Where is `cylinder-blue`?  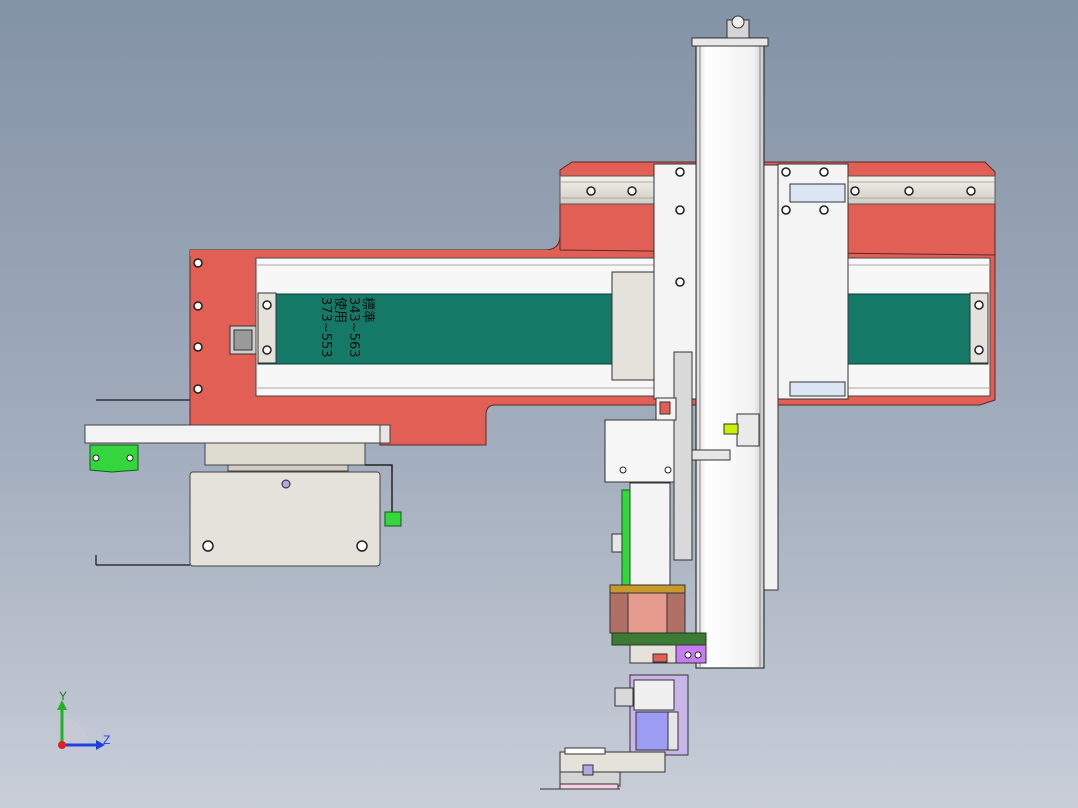
cylinder-blue is located at coordinates (652, 731).